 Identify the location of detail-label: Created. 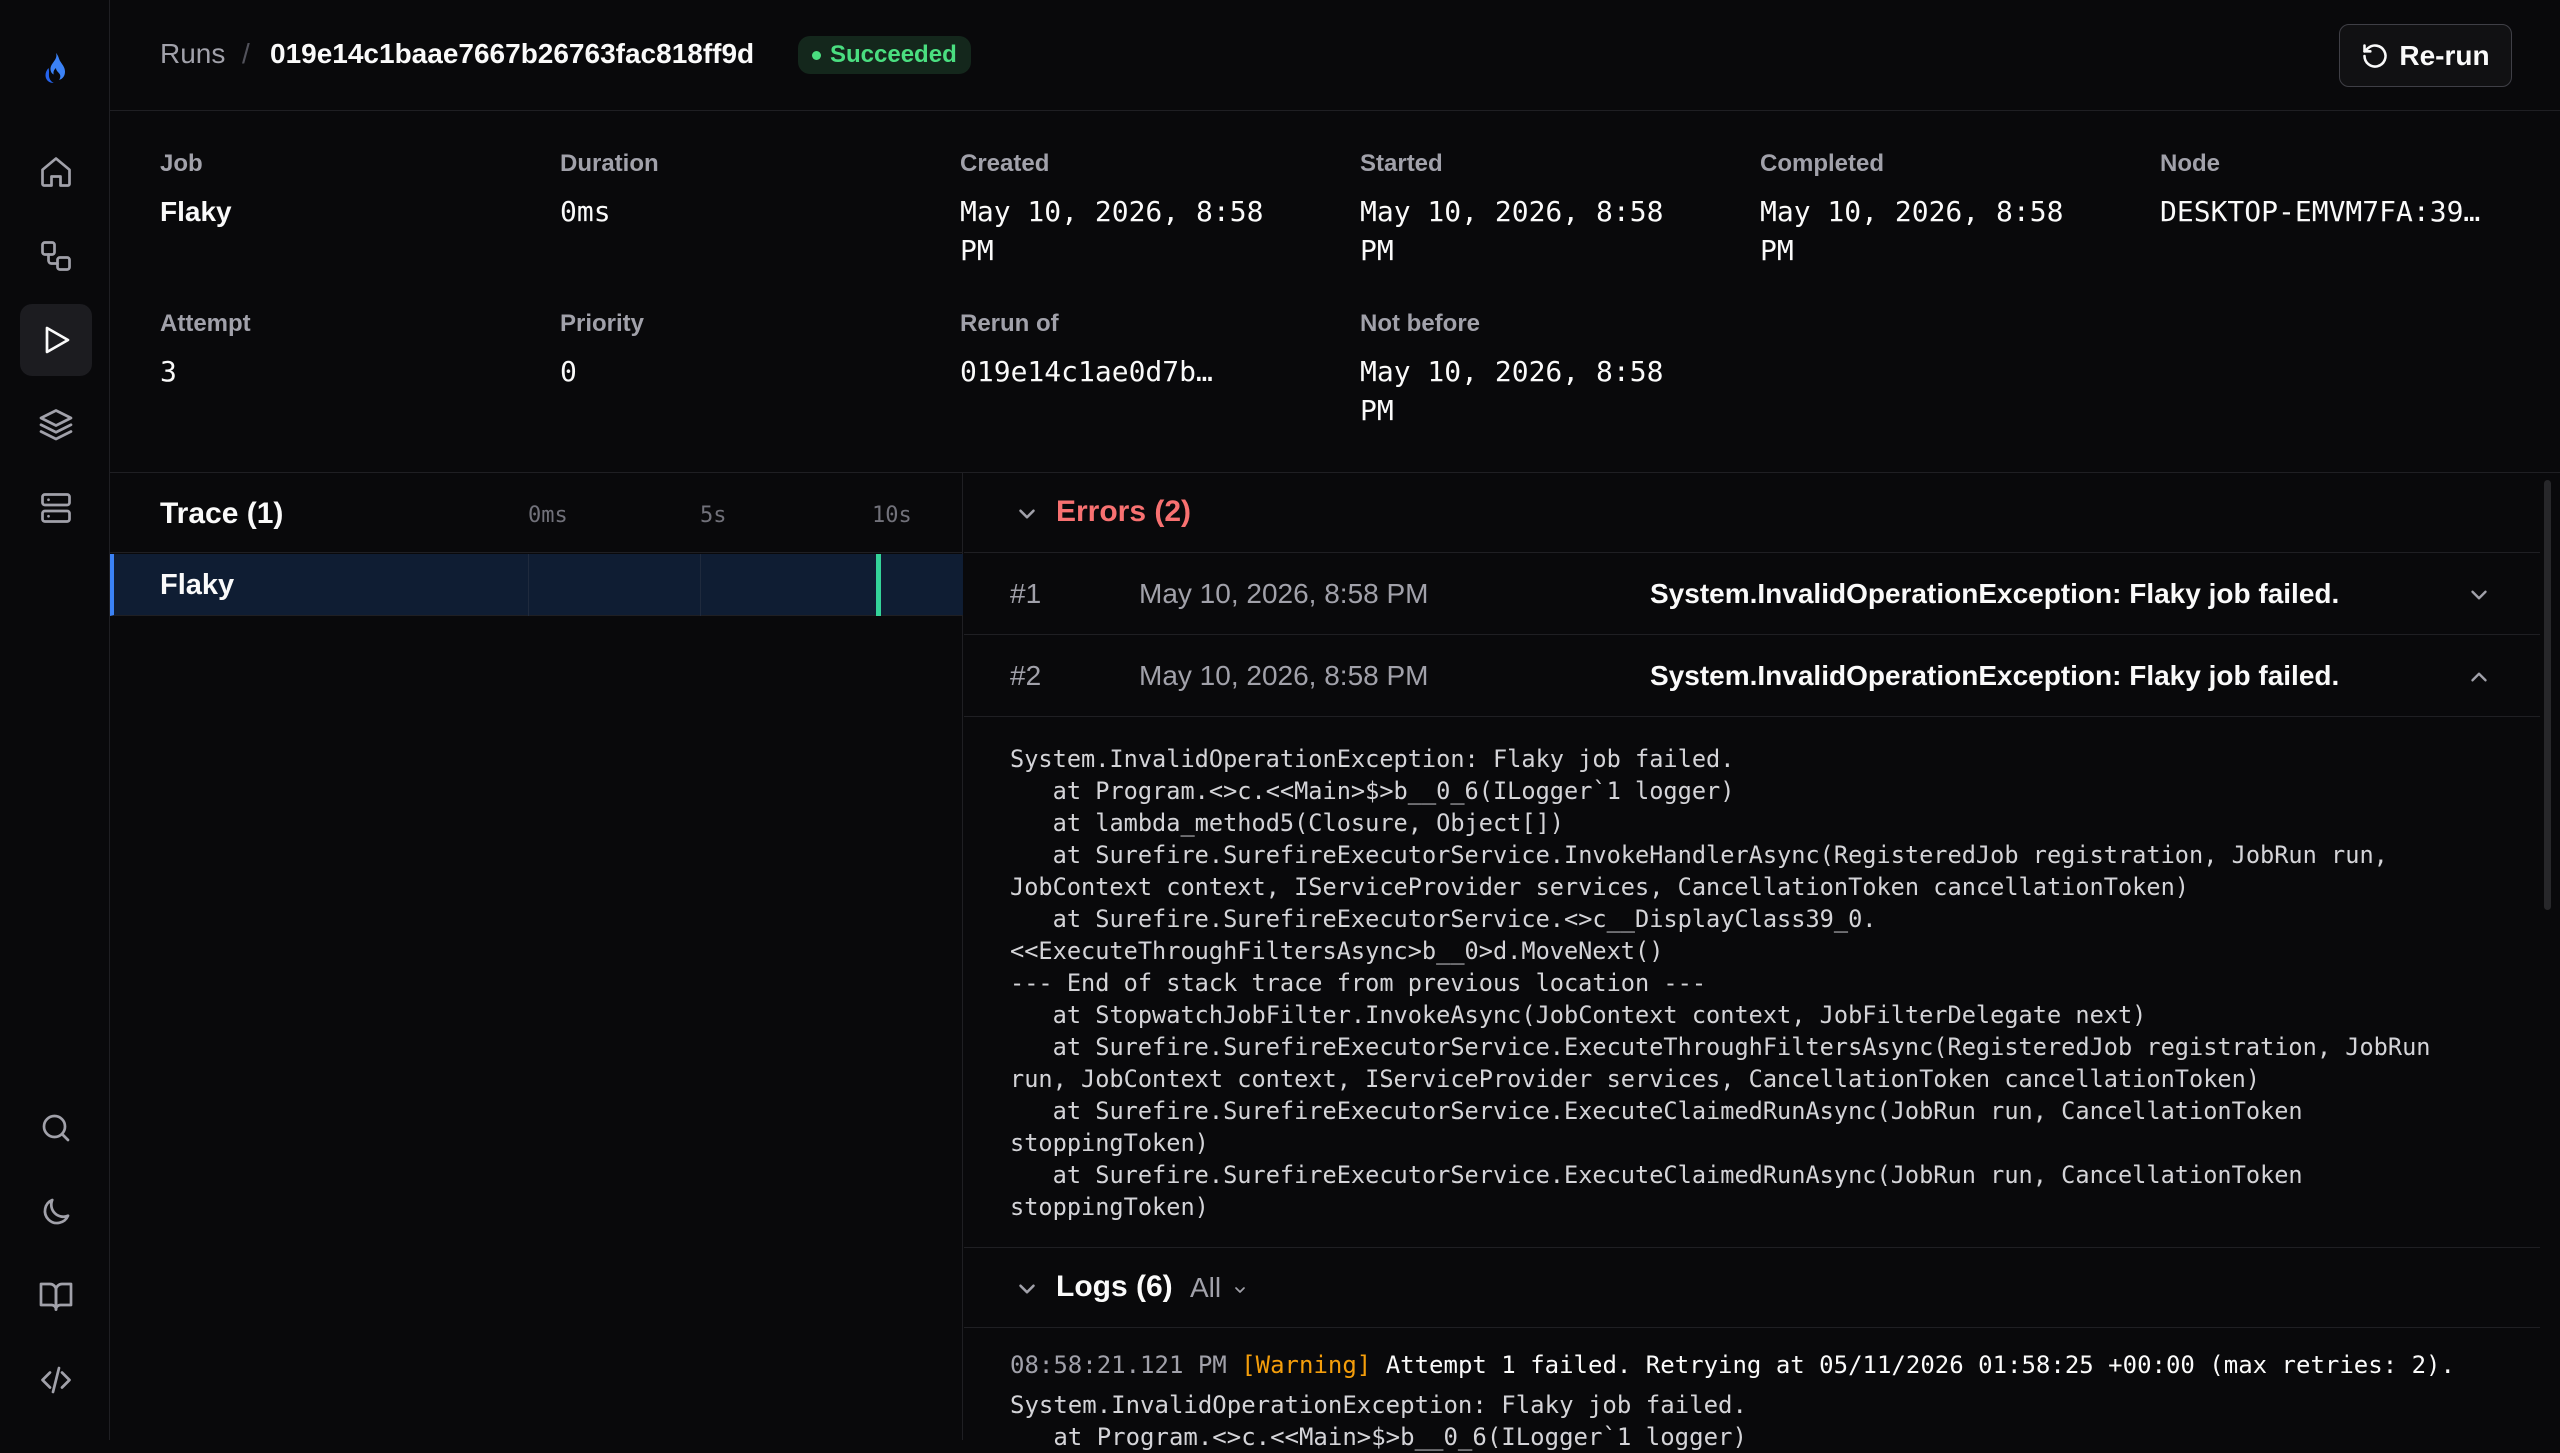
(1005, 163).